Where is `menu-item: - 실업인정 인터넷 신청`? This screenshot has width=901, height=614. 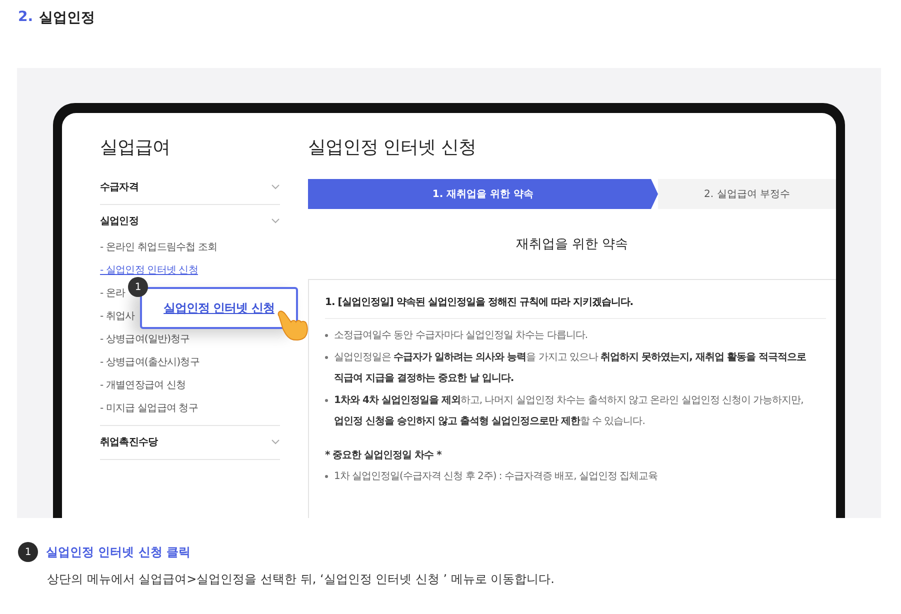
menu-item: - 실업인정 인터넷 신청 is located at coordinates (149, 270).